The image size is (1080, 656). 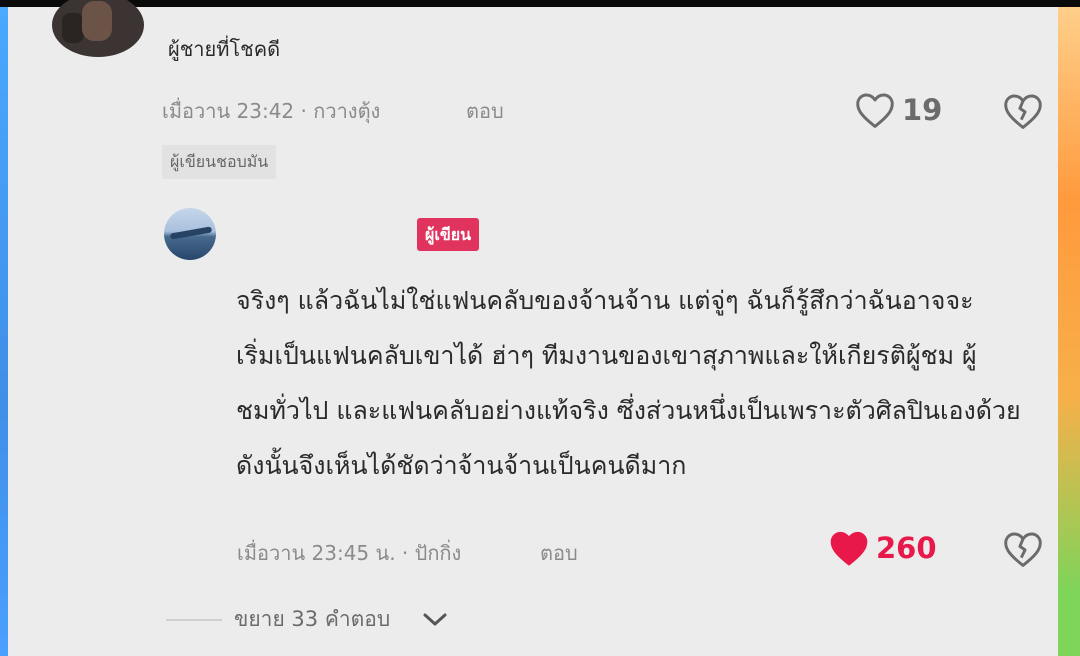 What do you see at coordinates (485, 111) in the screenshot?
I see `comment-reply-button: ตอบ` at bounding box center [485, 111].